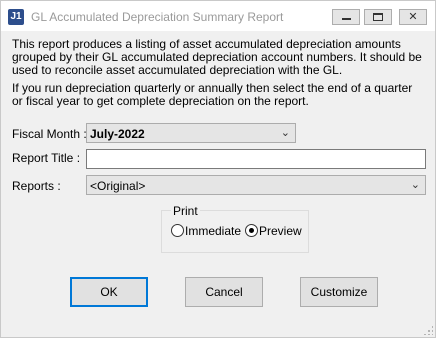 Image resolution: width=436 pixels, height=338 pixels. Describe the element at coordinates (256, 185) in the screenshot. I see `reports-dropdown: <Original> ⌄` at that location.